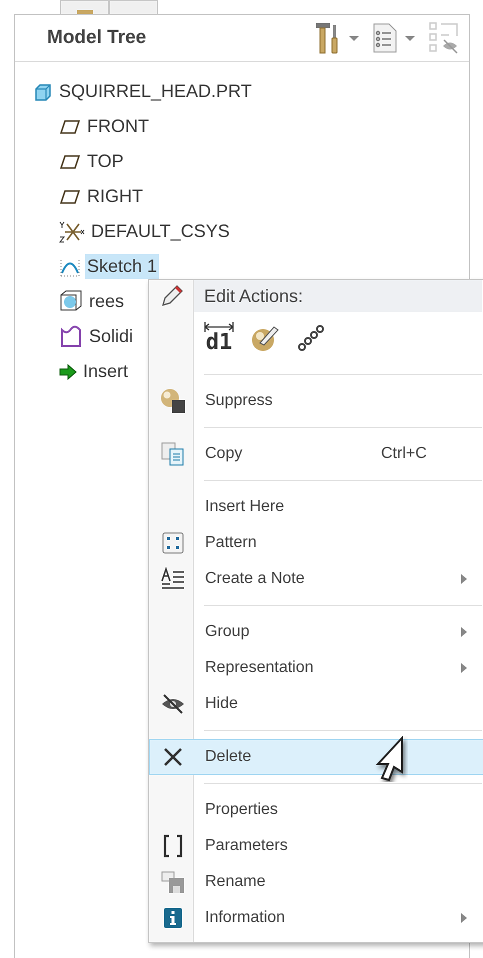 The width and height of the screenshot is (483, 958). What do you see at coordinates (173, 401) in the screenshot?
I see `sphere-square-icon` at bounding box center [173, 401].